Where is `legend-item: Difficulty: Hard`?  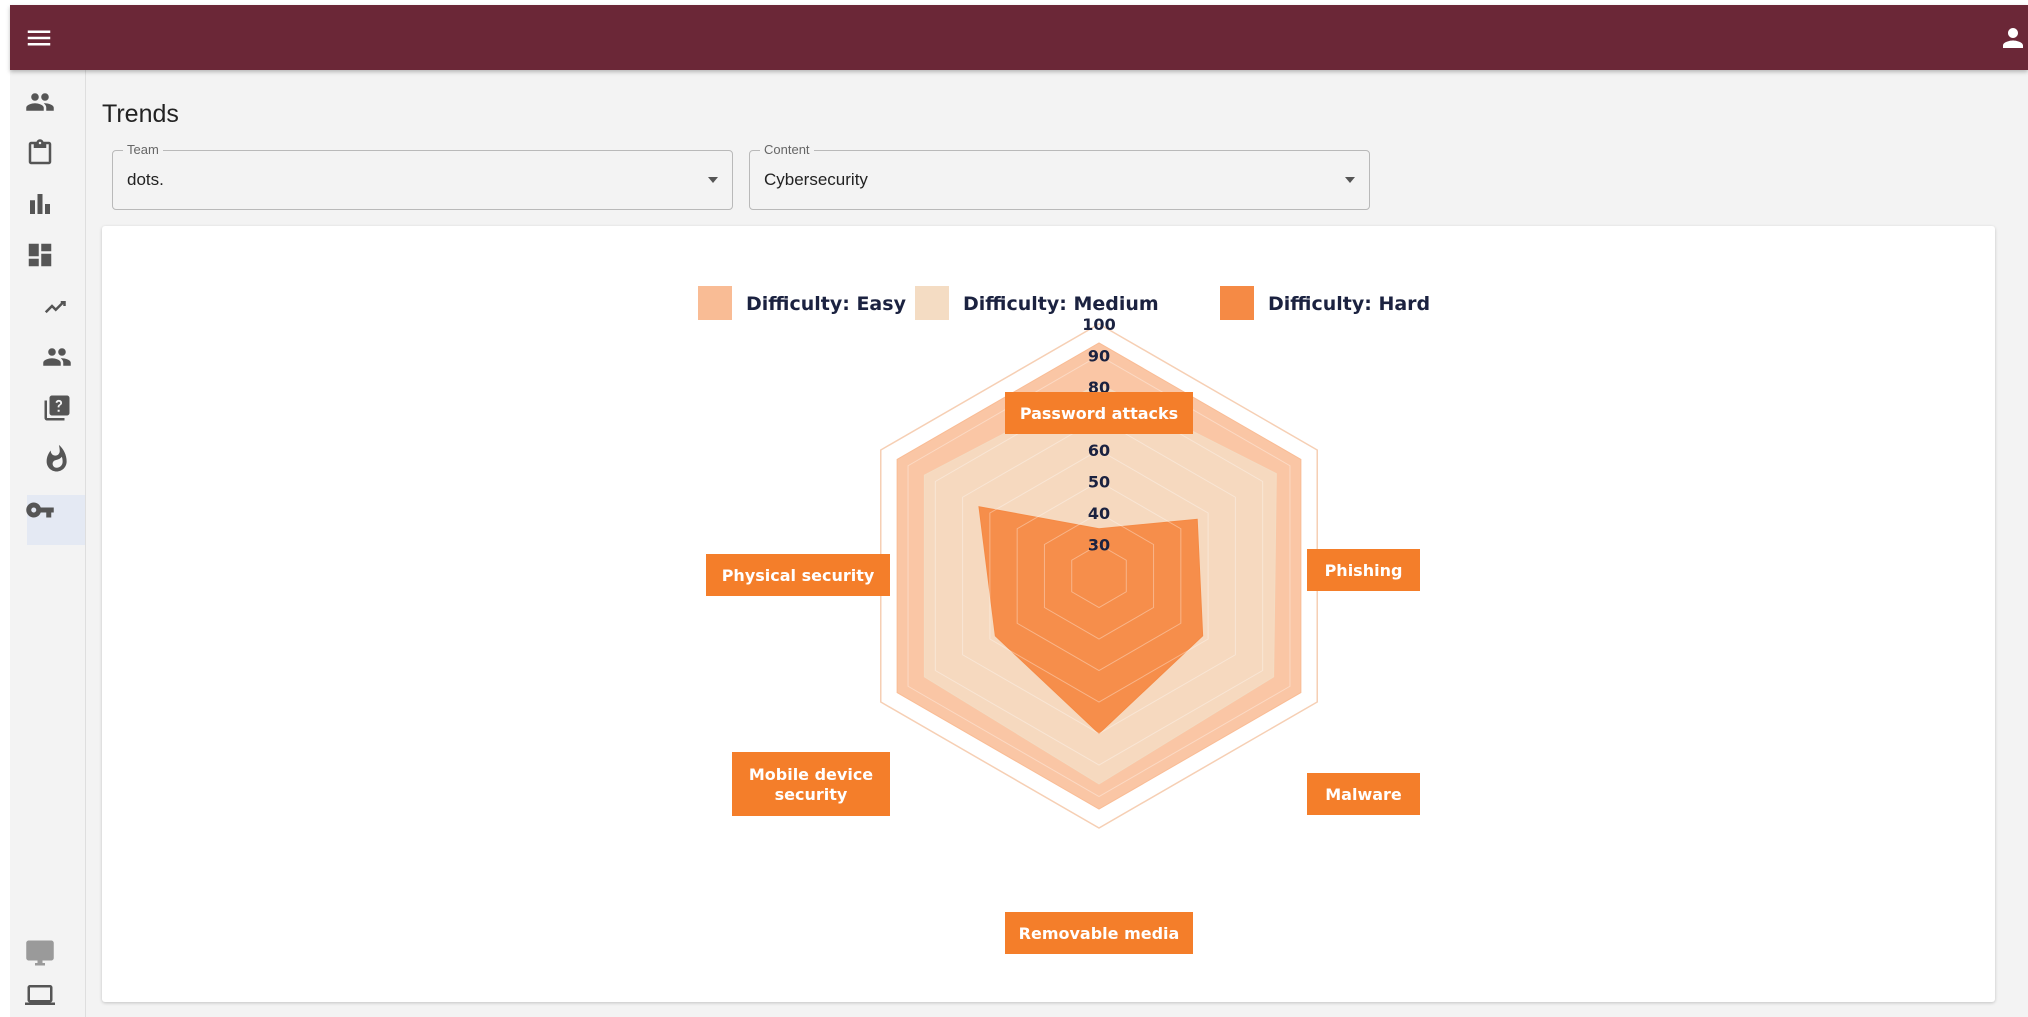
legend-item: Difficulty: Hard is located at coordinates (1325, 303).